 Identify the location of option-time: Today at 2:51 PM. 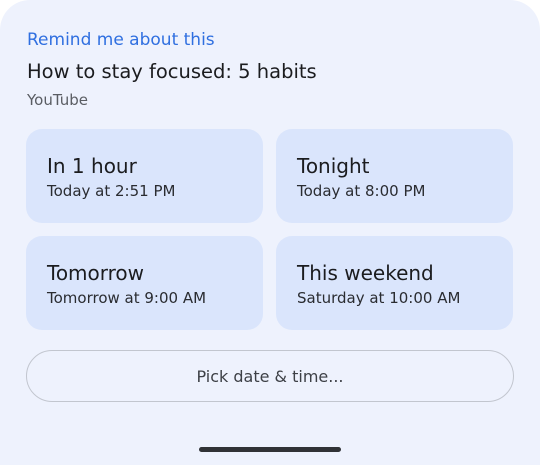
(111, 191).